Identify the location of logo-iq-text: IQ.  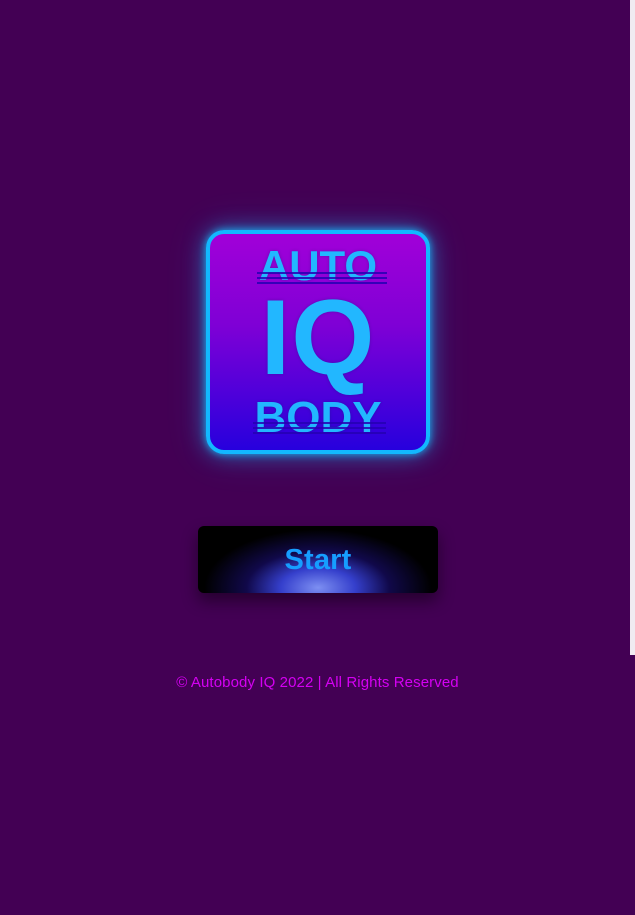
(318, 337).